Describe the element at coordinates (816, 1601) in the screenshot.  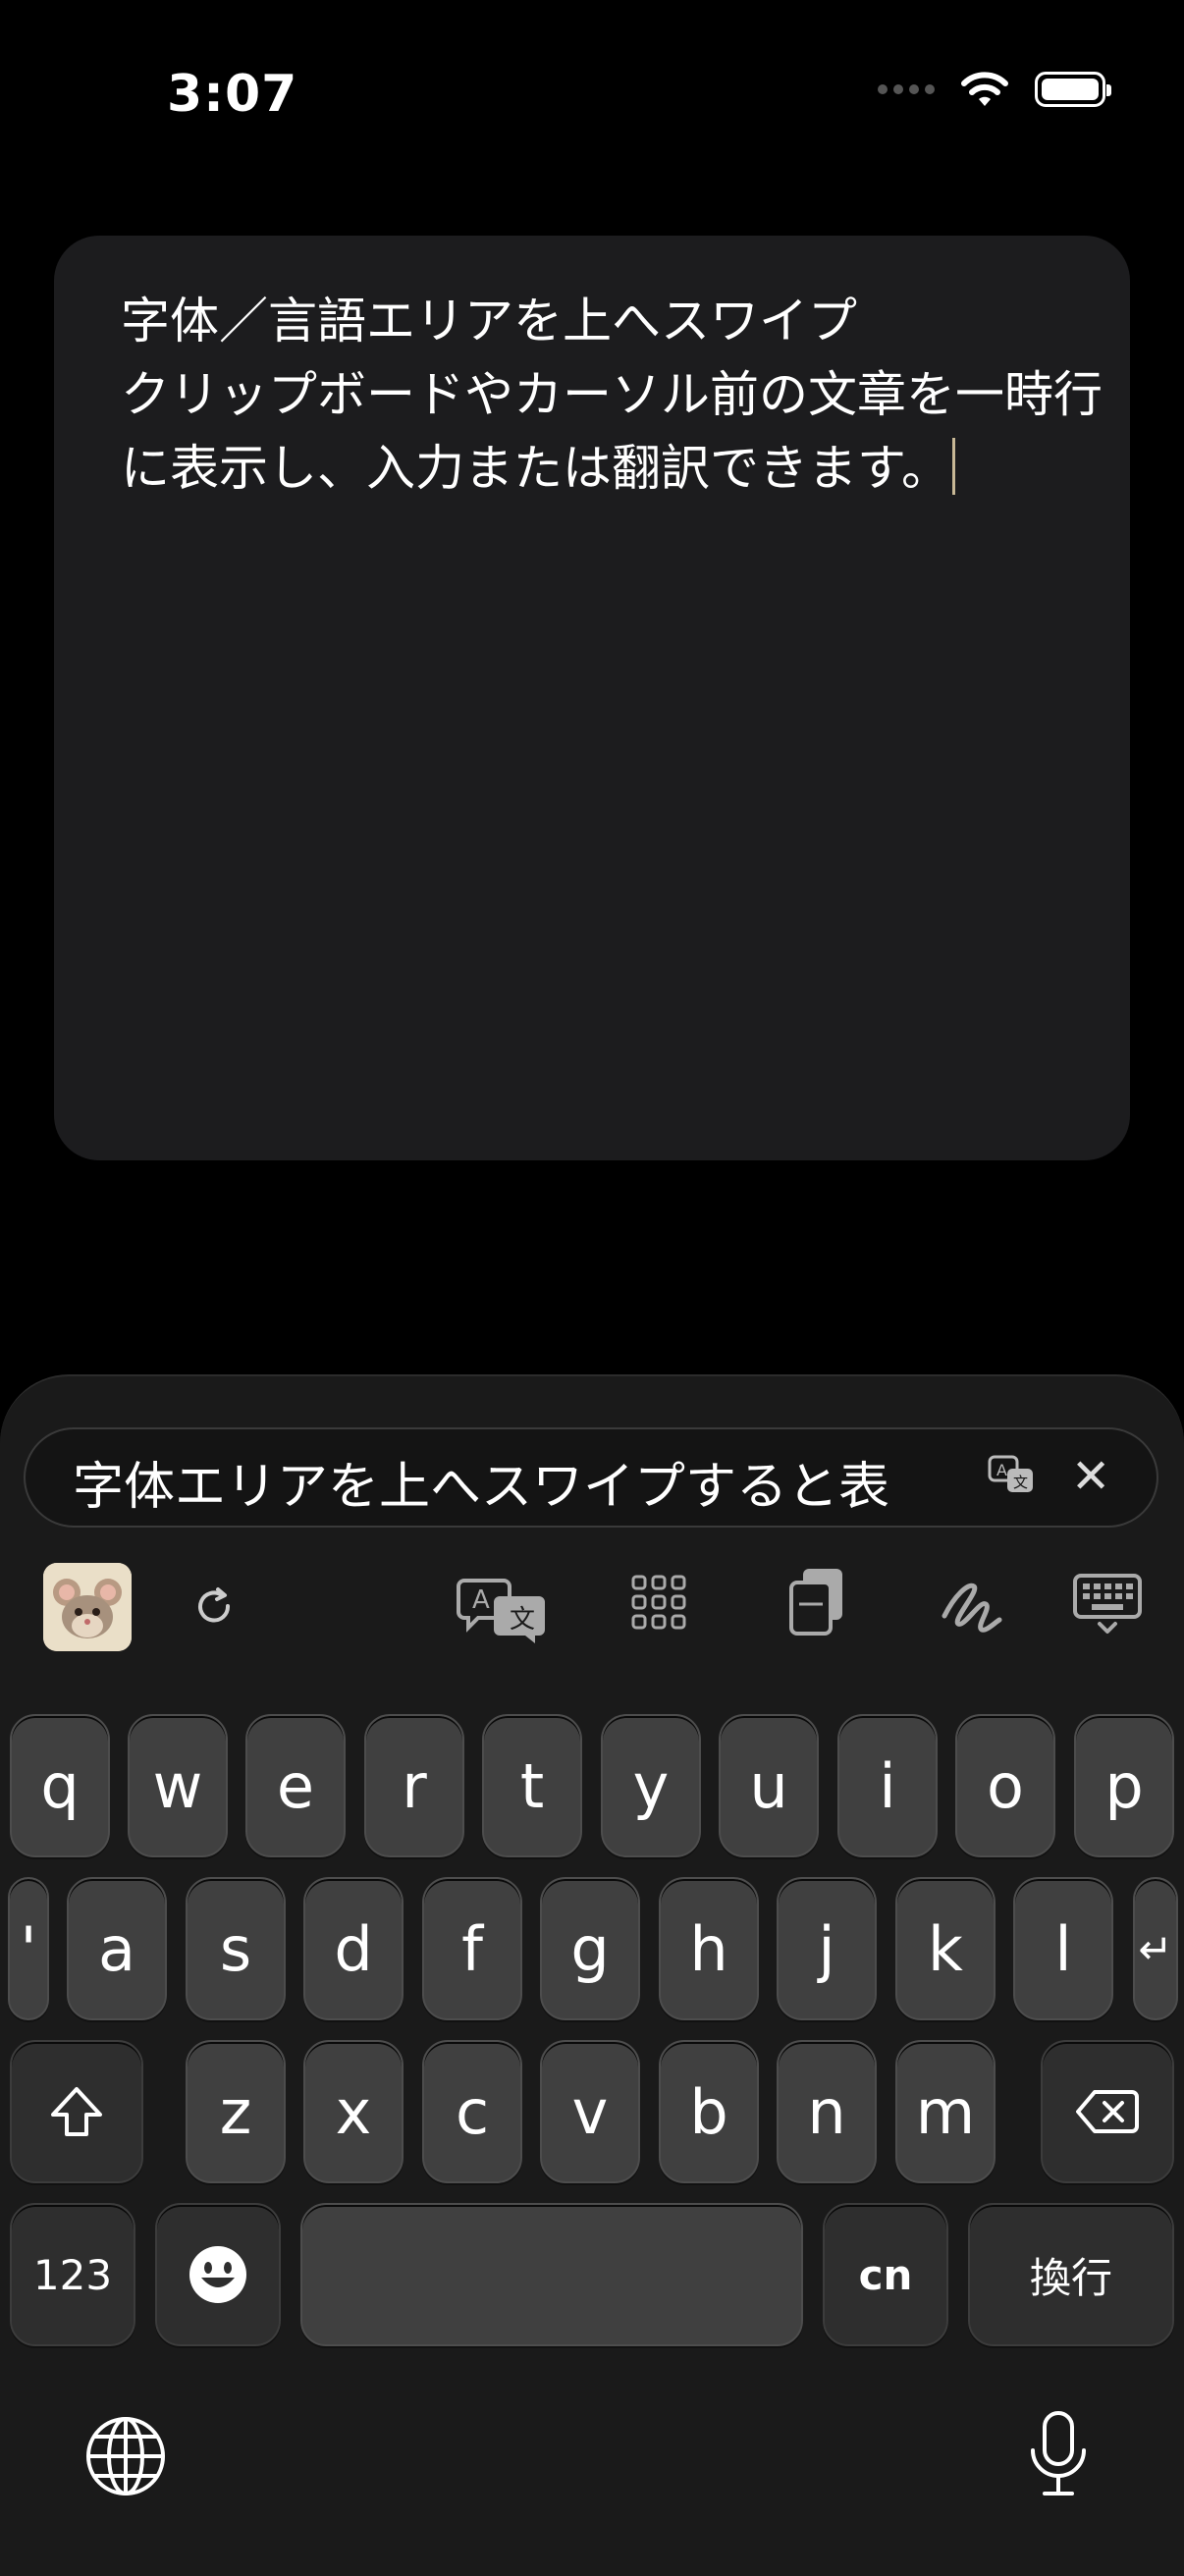
I see `clipboard-icon` at that location.